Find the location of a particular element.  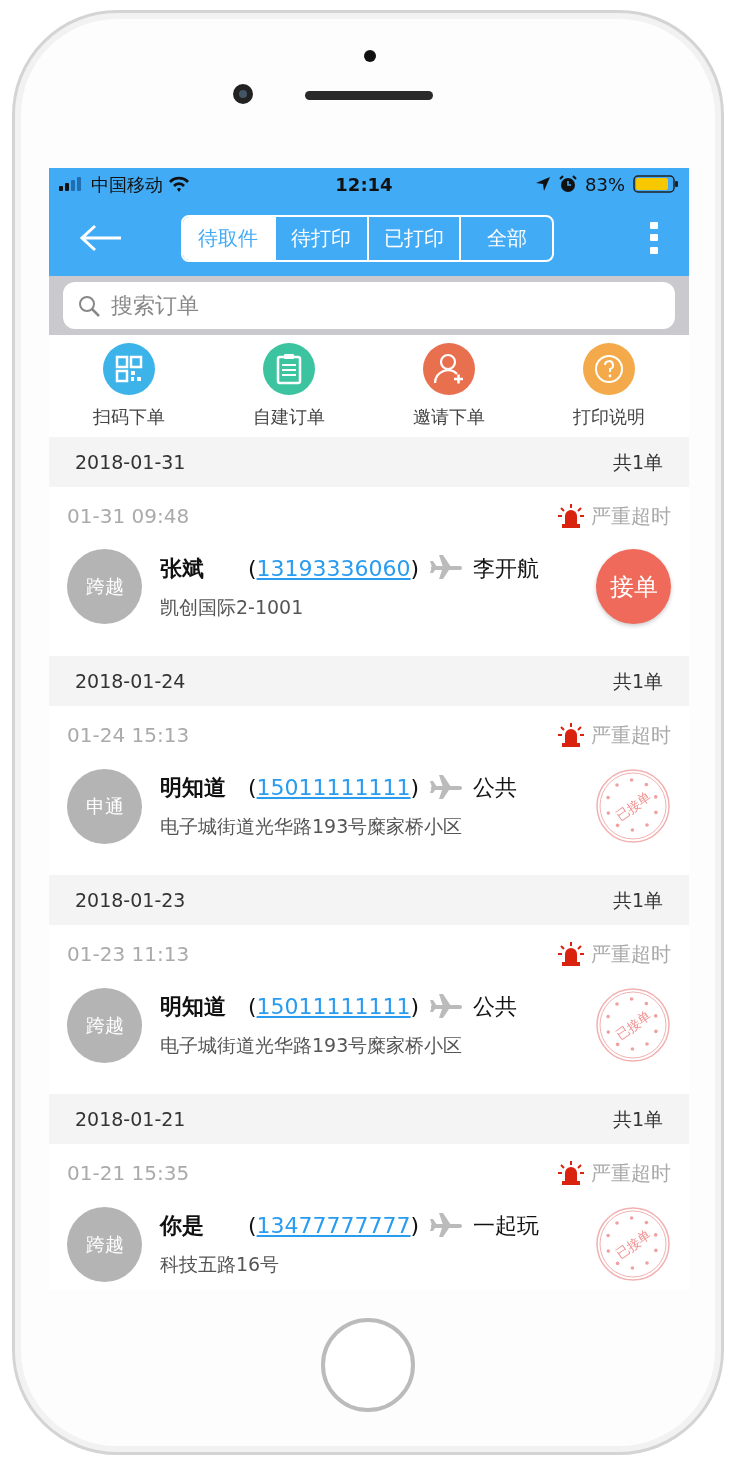

battery-percent: 83% is located at coordinates (605, 184).